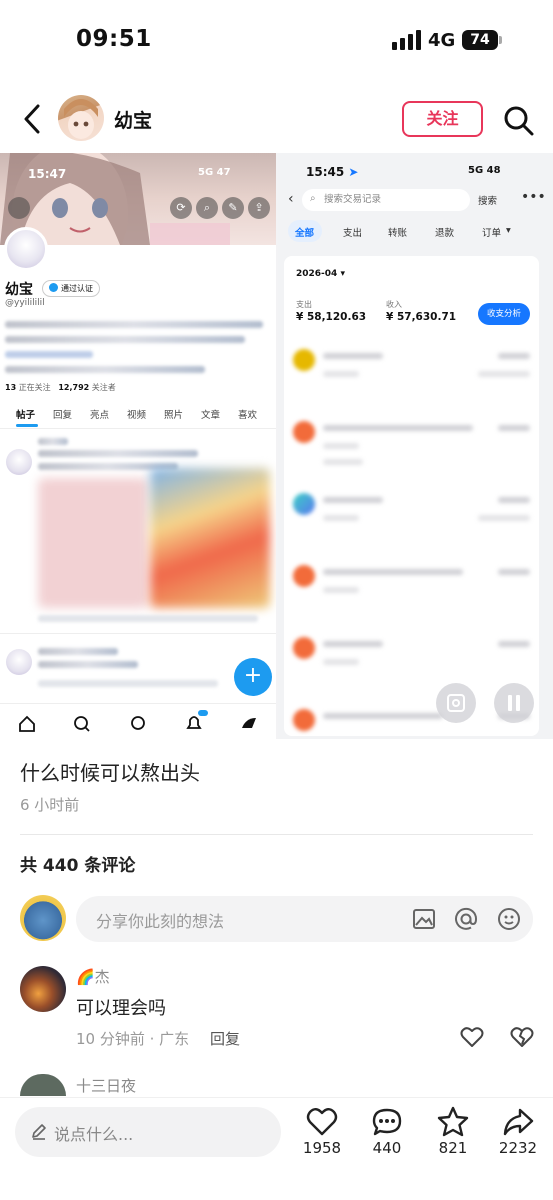  I want to click on tab-expense: 支出, so click(353, 233).